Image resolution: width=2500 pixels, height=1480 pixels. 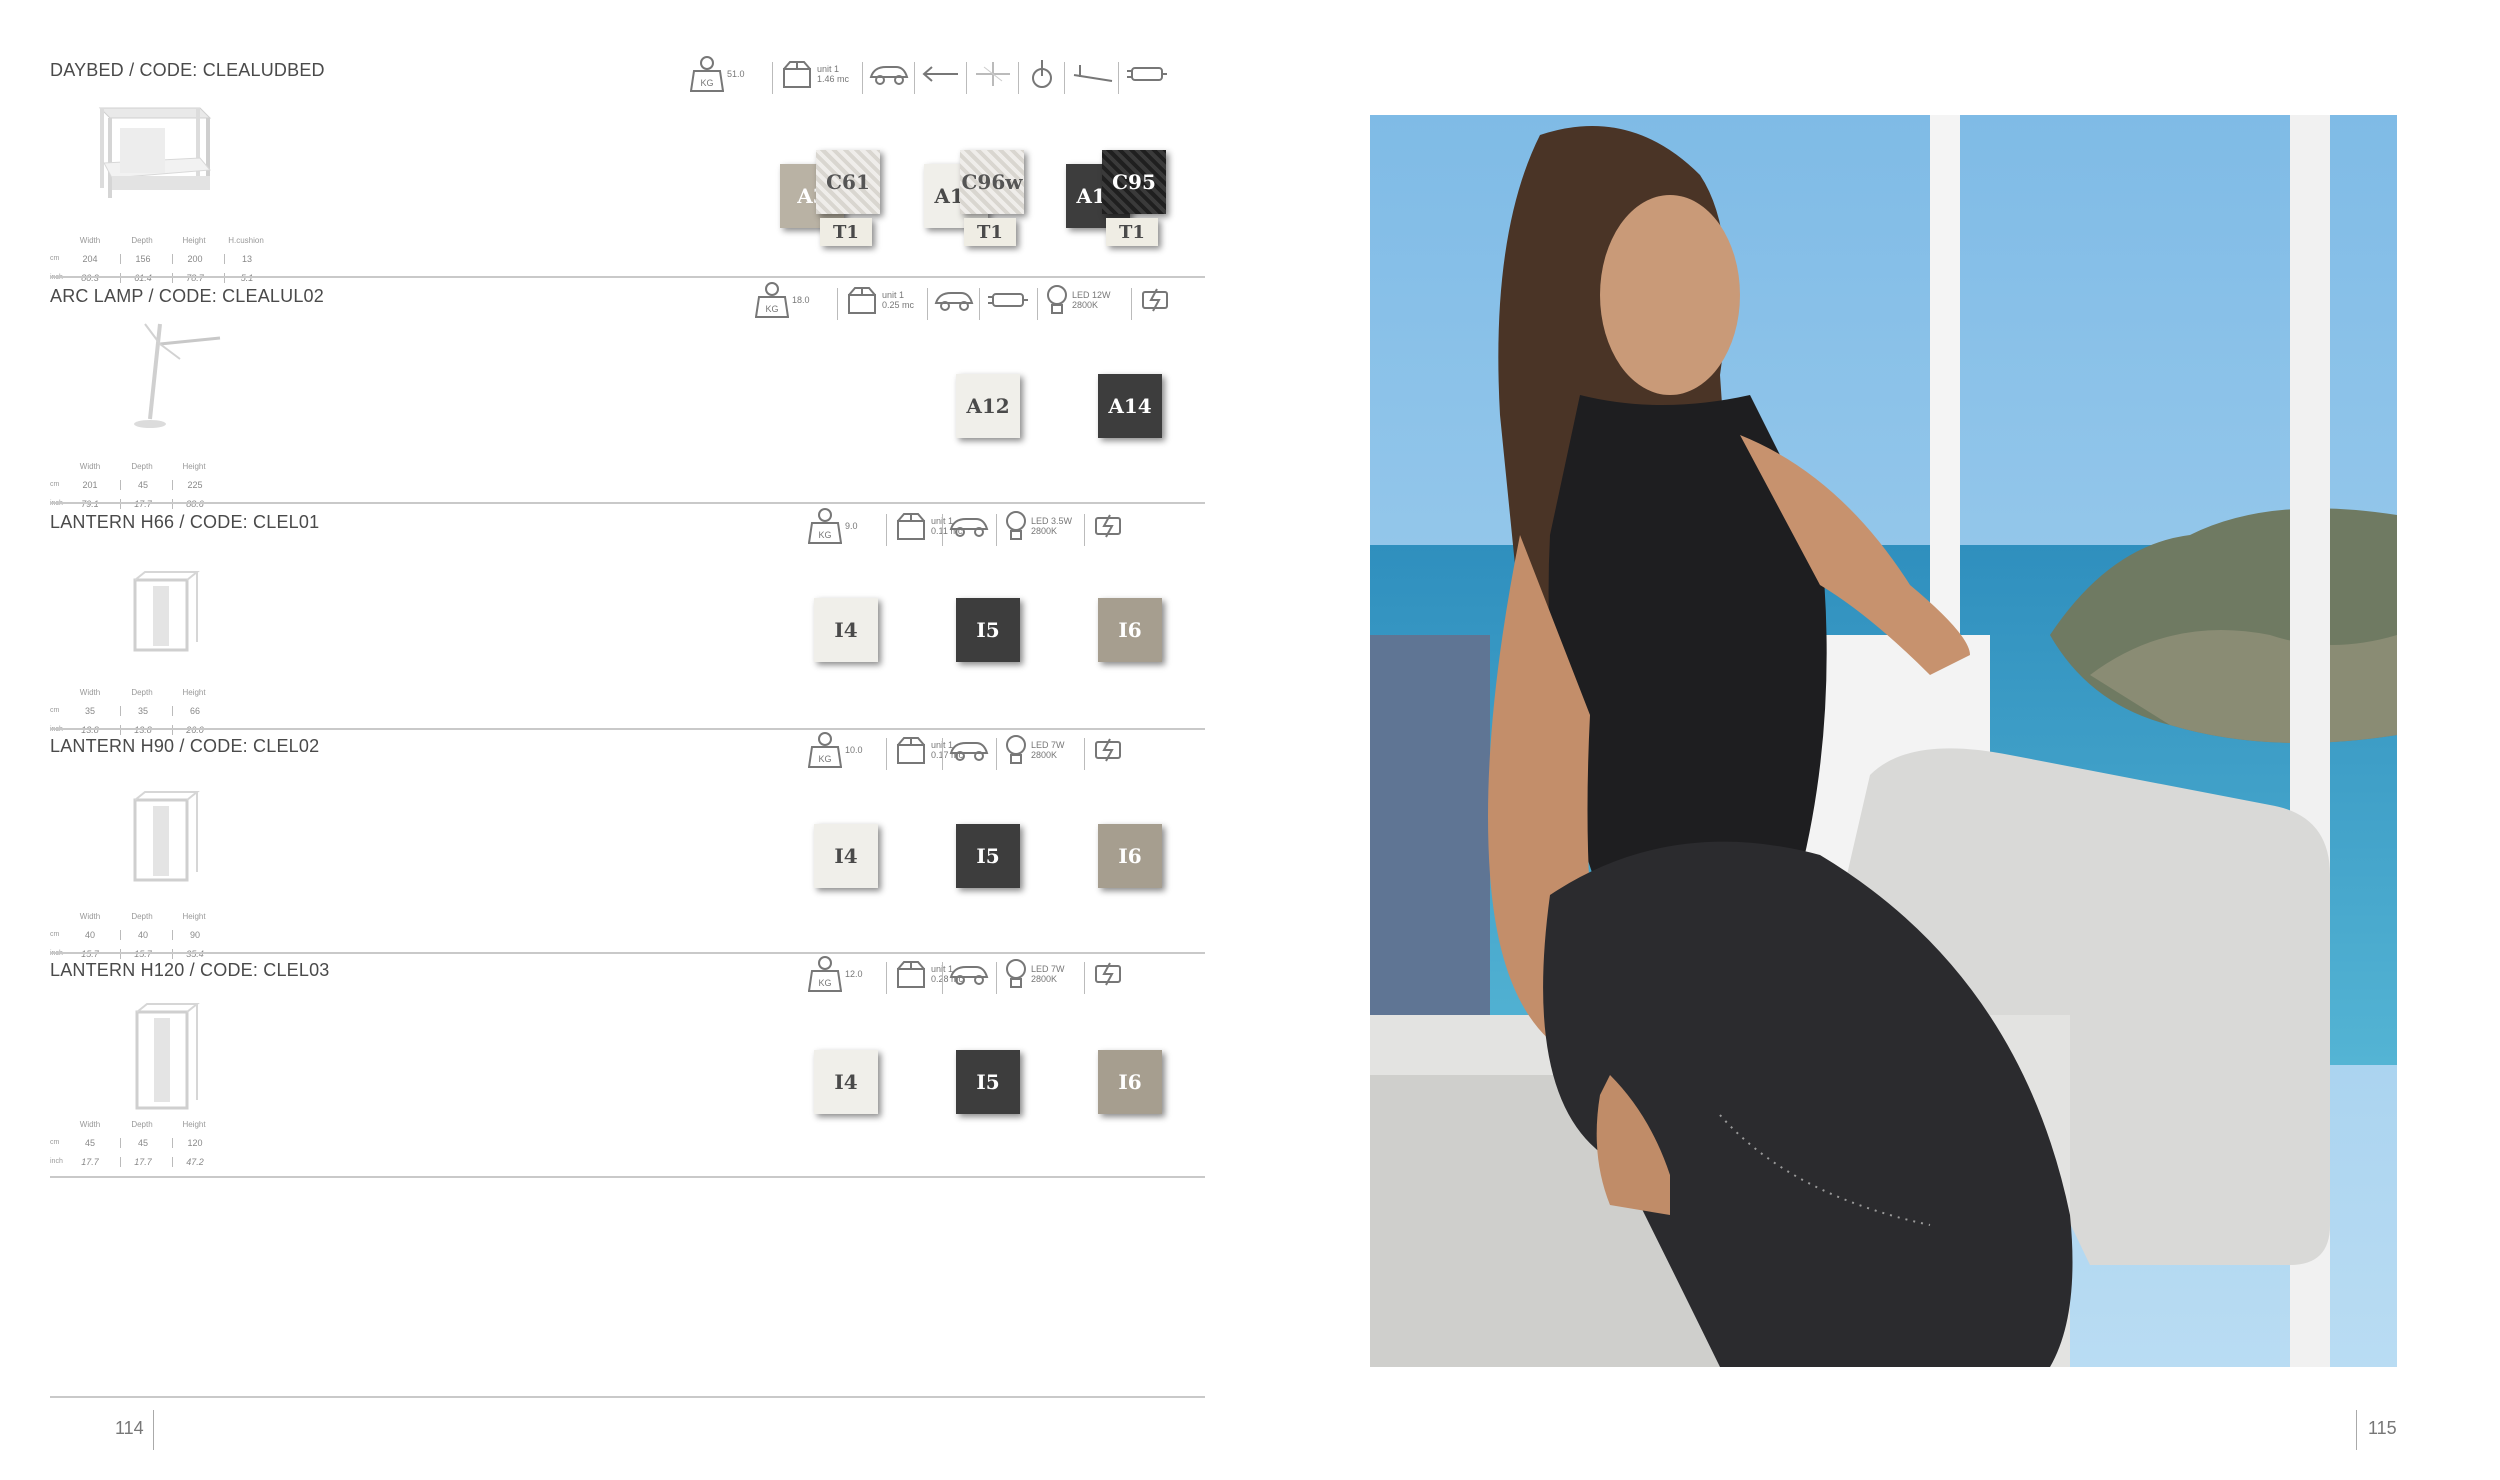 I want to click on footer-rule, so click(x=627, y=1397).